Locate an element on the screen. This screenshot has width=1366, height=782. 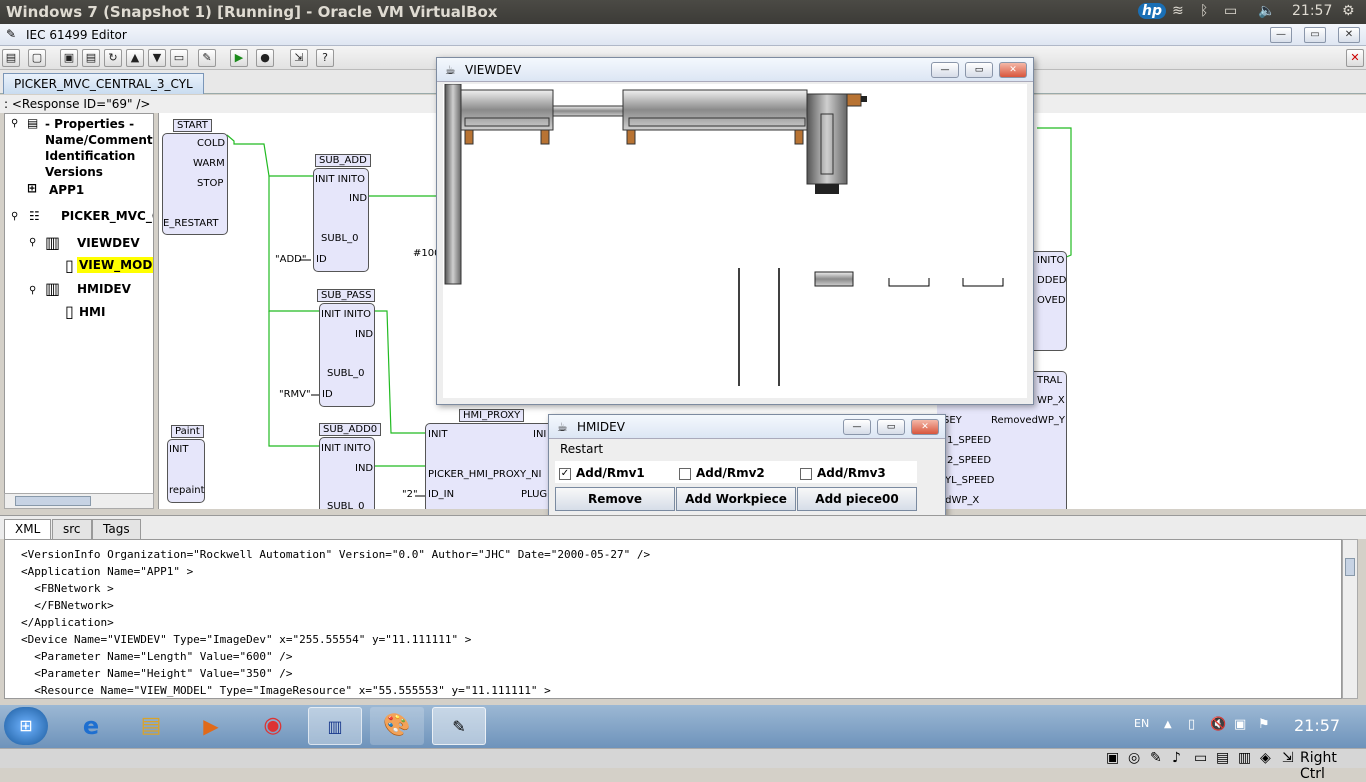
tree-versions: Versions is located at coordinates (74, 172).